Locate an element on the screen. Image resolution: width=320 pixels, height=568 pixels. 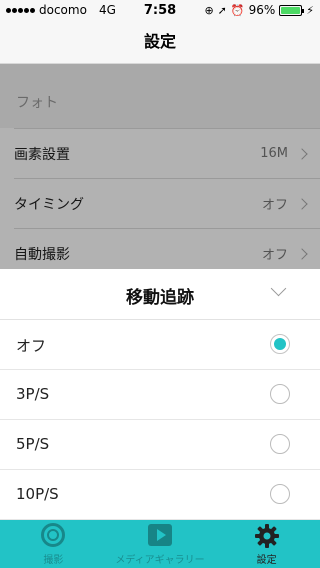
option-off: オフ is located at coordinates (160, 345).